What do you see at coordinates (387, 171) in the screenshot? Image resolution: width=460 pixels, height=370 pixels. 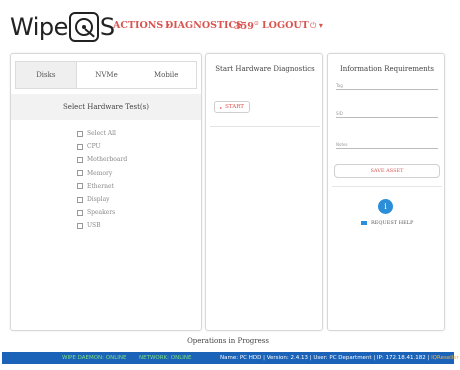 I see `save-asset-button: SAVE ASSET` at bounding box center [387, 171].